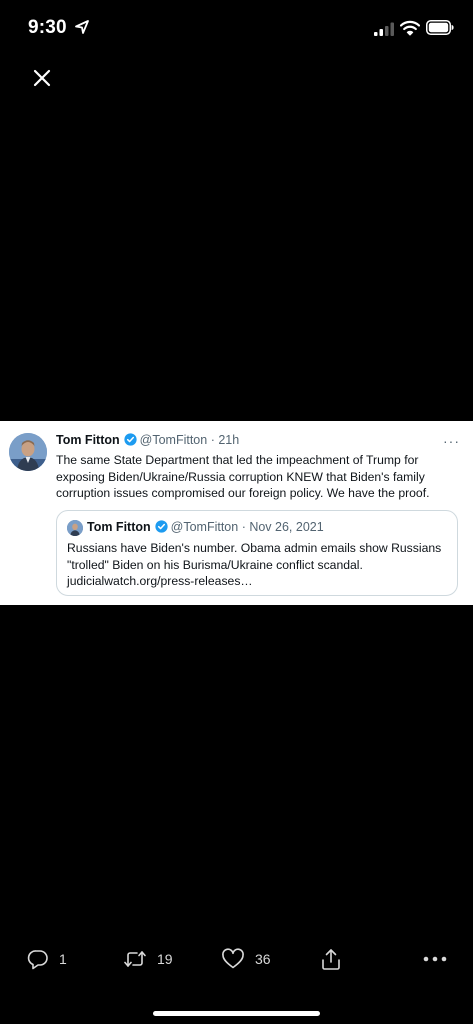  I want to click on home-indicator, so click(236, 1013).